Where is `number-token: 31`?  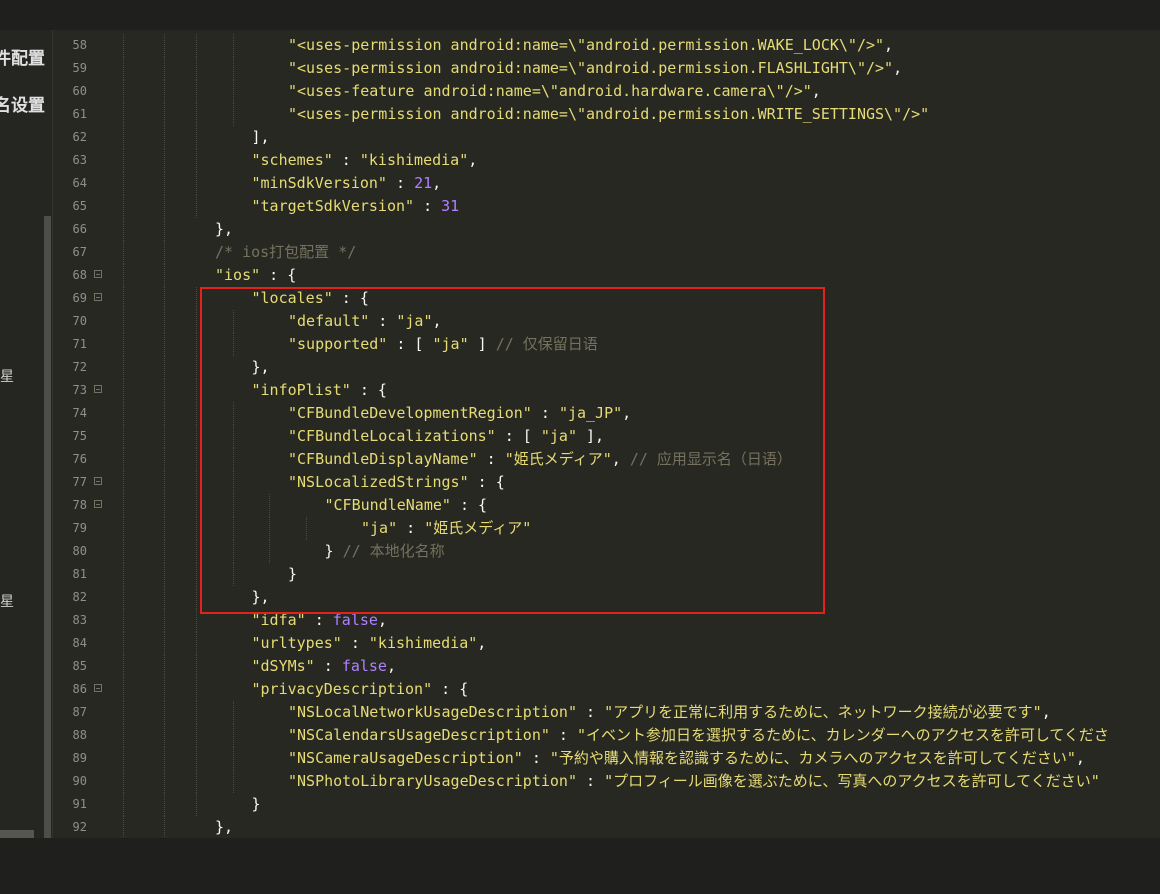
number-token: 31 is located at coordinates (450, 206).